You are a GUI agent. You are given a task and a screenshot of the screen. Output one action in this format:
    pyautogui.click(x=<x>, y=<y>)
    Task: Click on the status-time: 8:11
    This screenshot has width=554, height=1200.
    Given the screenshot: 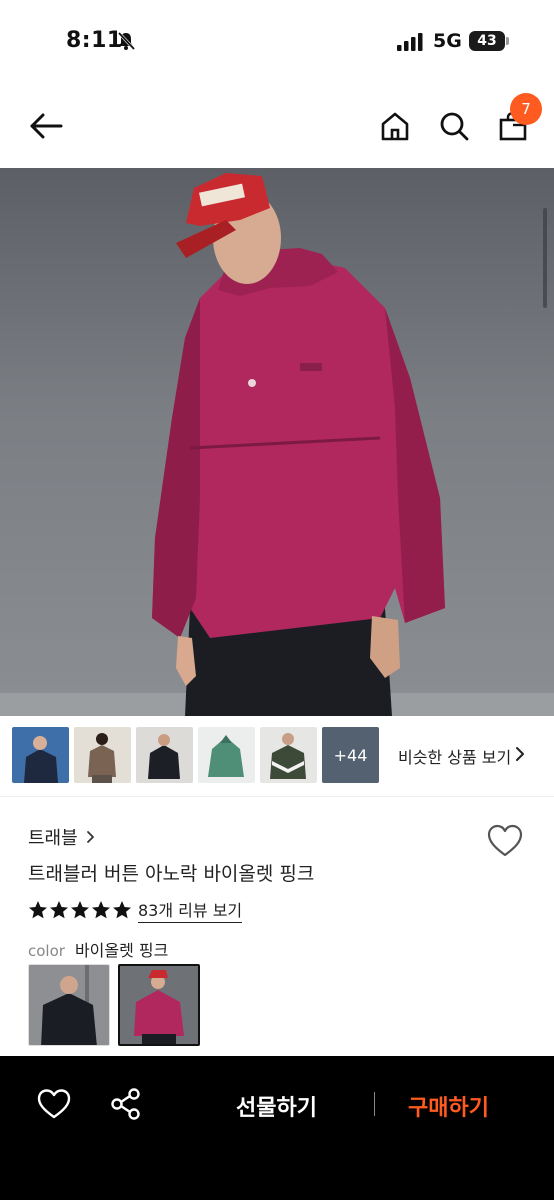 What is the action you would take?
    pyautogui.click(x=94, y=40)
    